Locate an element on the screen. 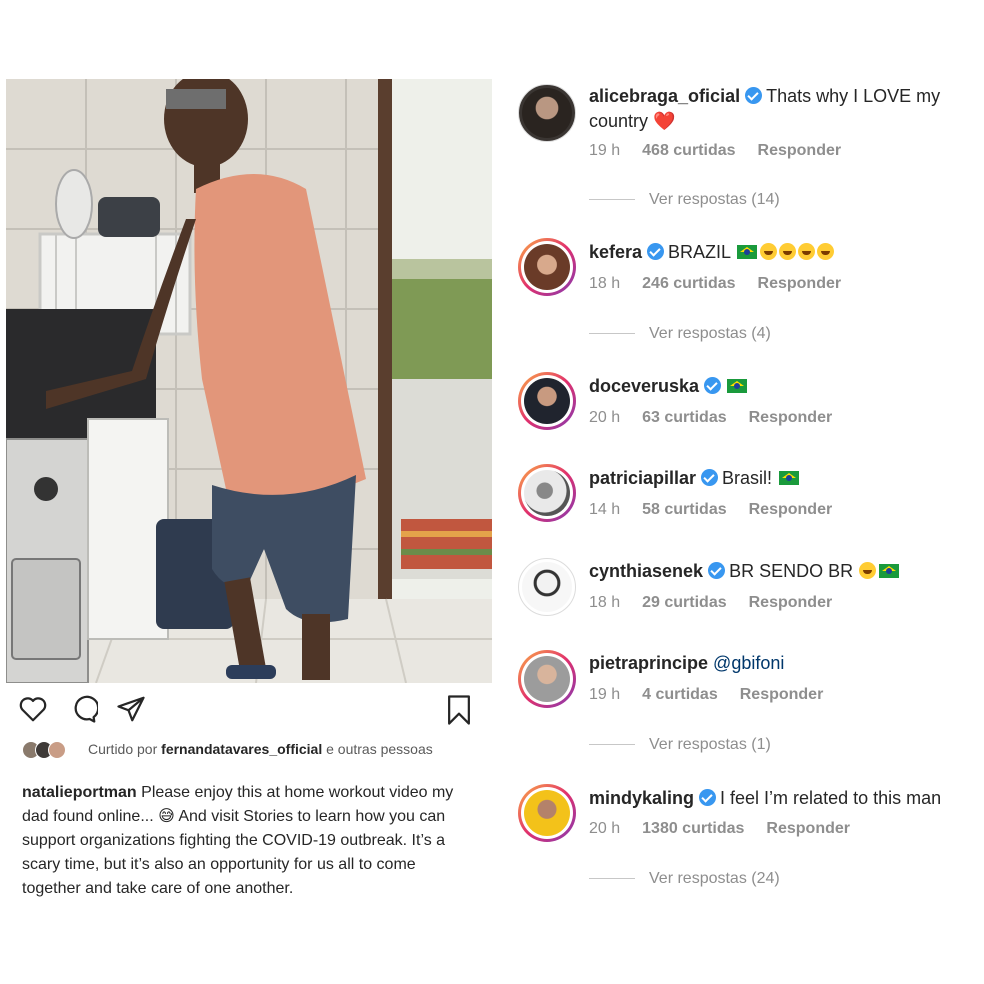  comment-text: kefera BRAZIL is located at coordinates (712, 252).